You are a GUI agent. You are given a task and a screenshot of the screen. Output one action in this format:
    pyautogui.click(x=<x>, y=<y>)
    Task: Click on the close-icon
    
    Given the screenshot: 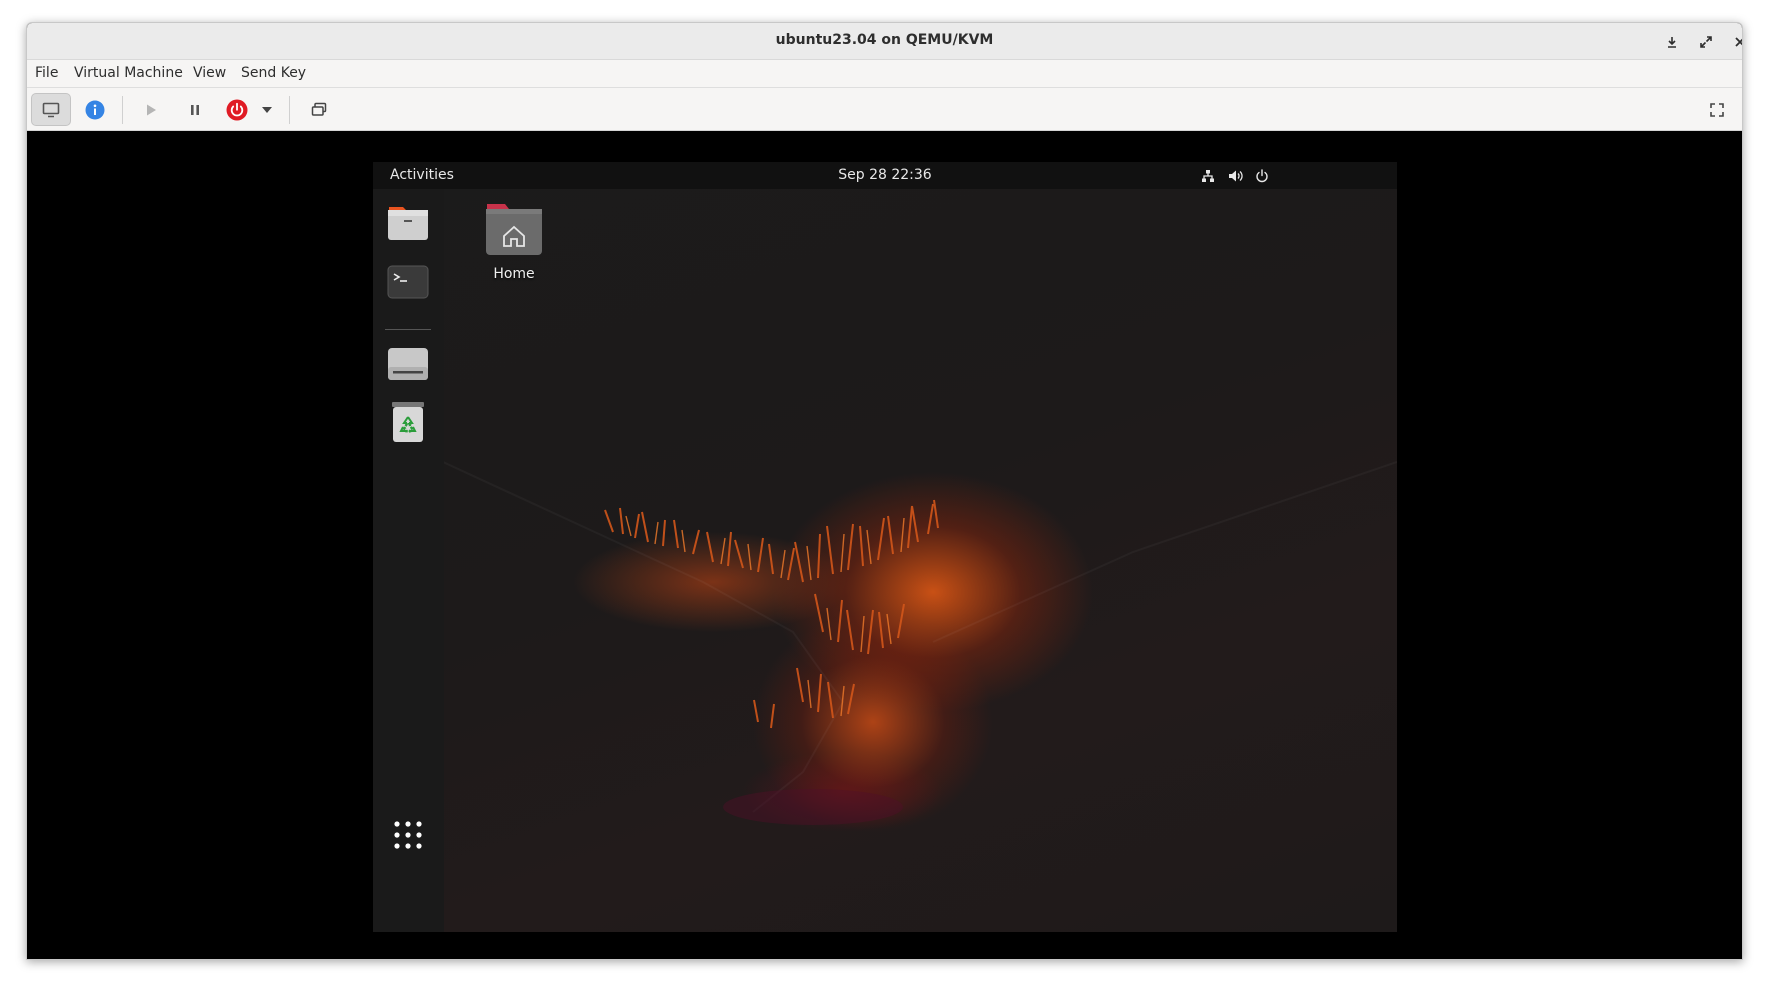 What is the action you would take?
    pyautogui.click(x=1735, y=42)
    